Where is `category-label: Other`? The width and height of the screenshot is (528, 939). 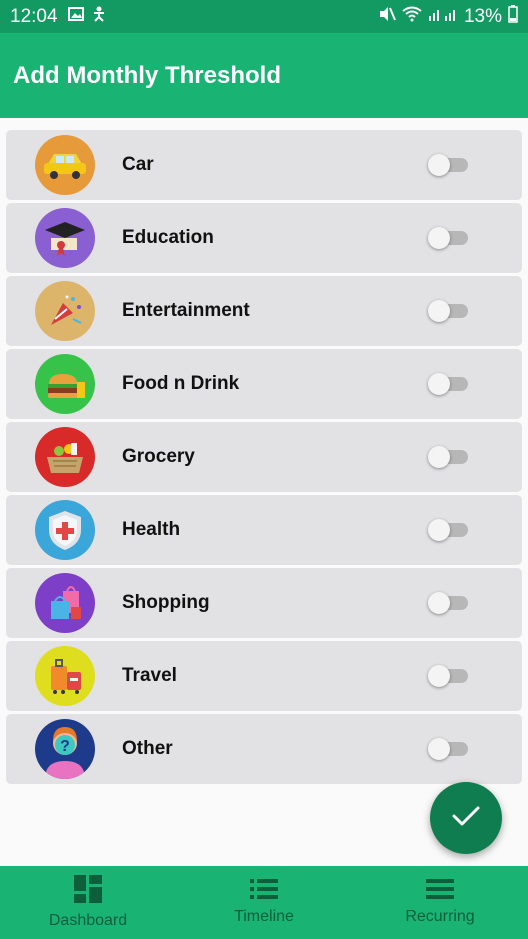
category-label: Other is located at coordinates (147, 748).